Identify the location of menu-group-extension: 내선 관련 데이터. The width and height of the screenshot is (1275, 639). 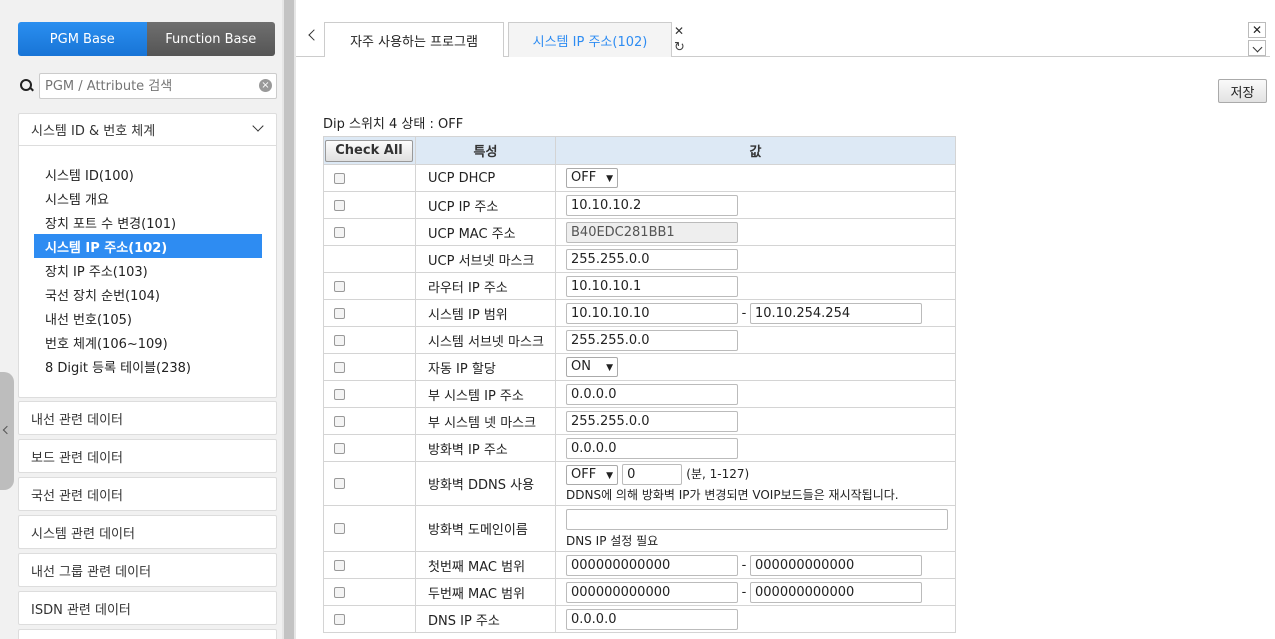
(147, 418).